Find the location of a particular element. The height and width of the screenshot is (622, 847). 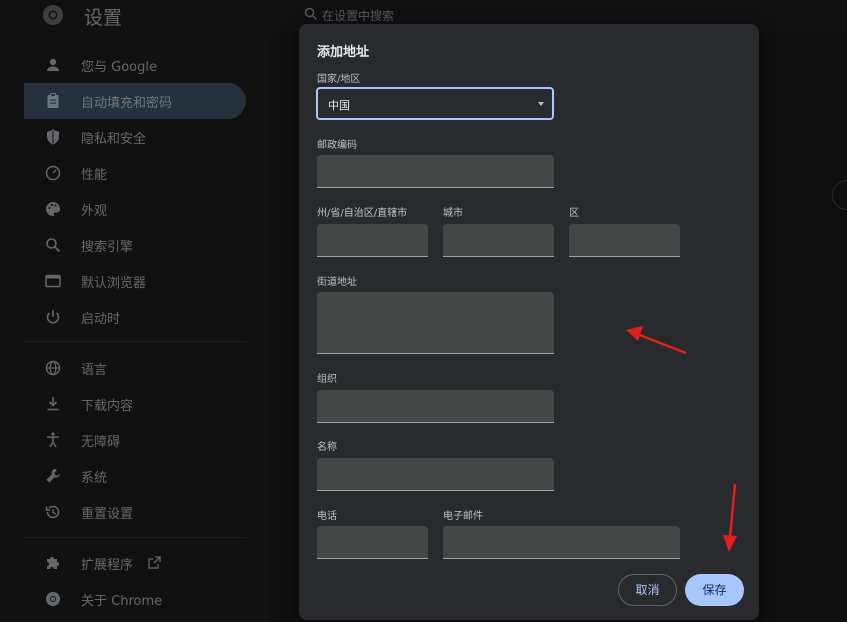

district-label: 区 is located at coordinates (574, 213).